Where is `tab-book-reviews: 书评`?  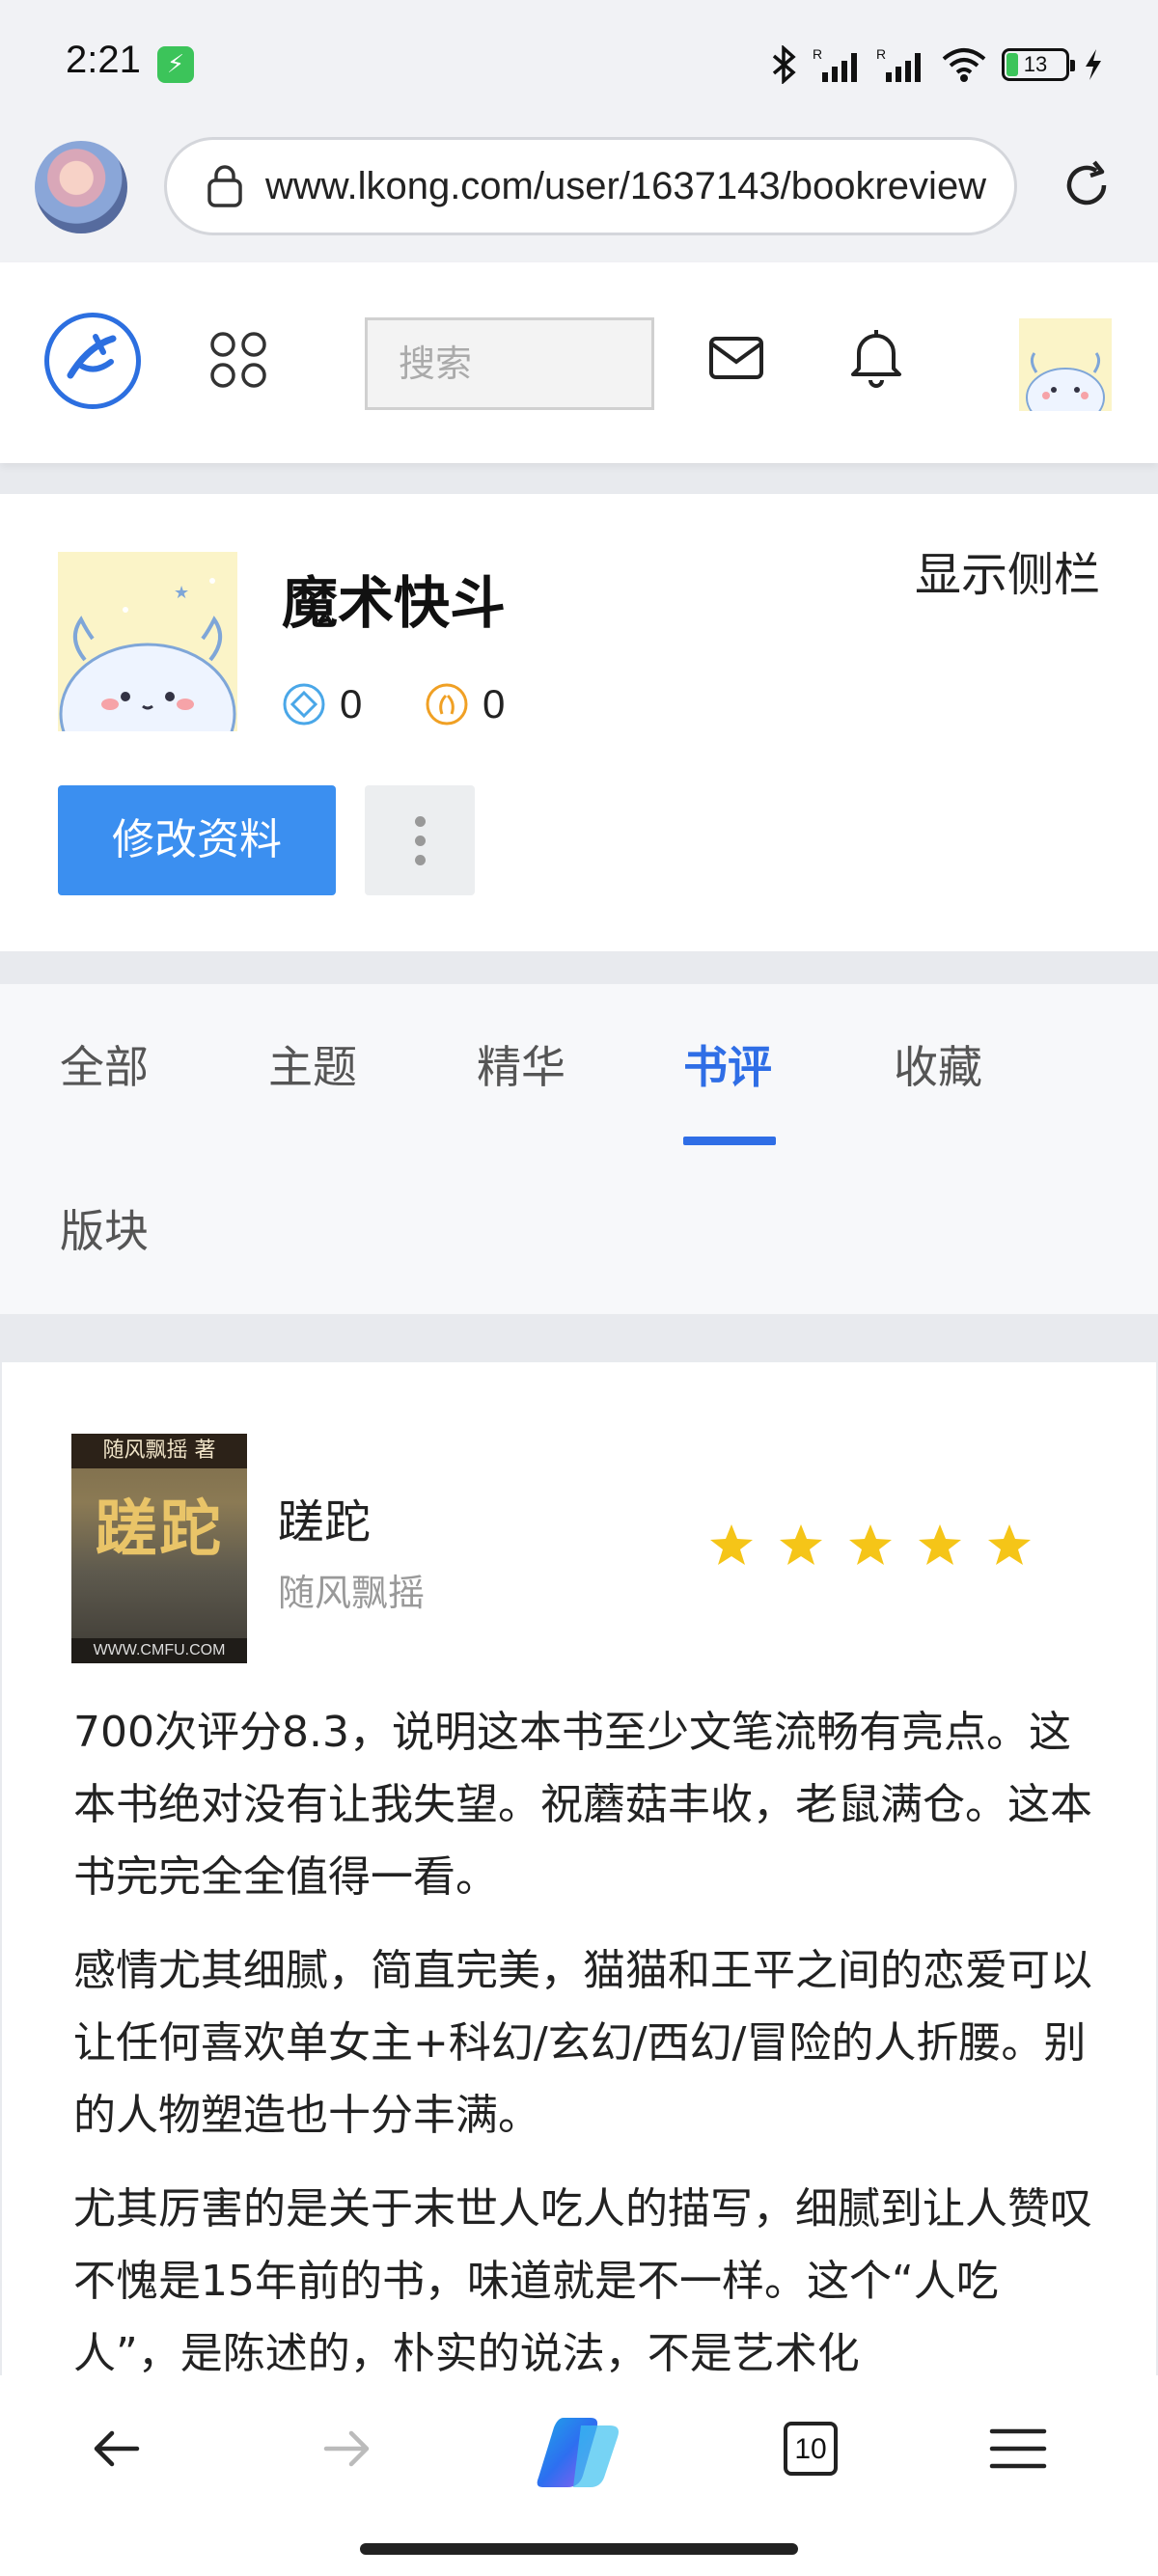 tab-book-reviews: 书评 is located at coordinates (727, 1064).